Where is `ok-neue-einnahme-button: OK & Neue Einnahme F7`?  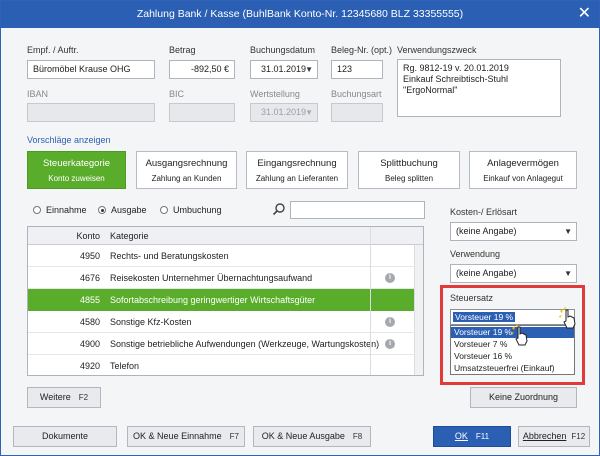
ok-neue-einnahme-button: OK & Neue Einnahme F7 is located at coordinates (186, 436).